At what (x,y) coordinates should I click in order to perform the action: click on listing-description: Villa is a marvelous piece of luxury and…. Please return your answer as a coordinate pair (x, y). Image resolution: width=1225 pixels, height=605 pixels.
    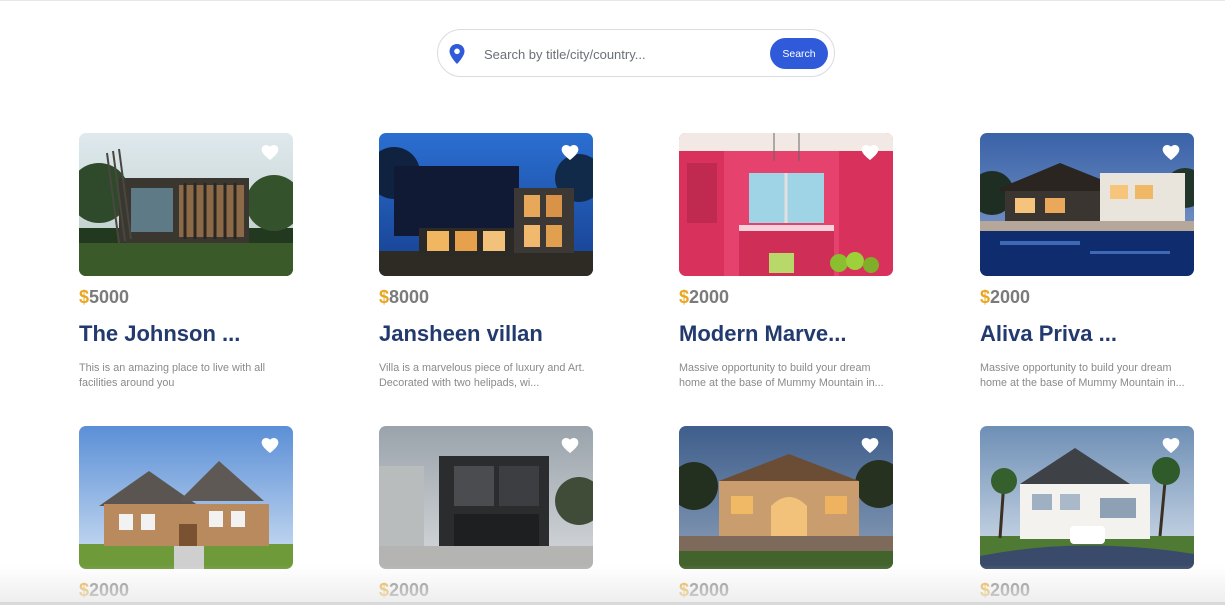
    Looking at the image, I should click on (482, 375).